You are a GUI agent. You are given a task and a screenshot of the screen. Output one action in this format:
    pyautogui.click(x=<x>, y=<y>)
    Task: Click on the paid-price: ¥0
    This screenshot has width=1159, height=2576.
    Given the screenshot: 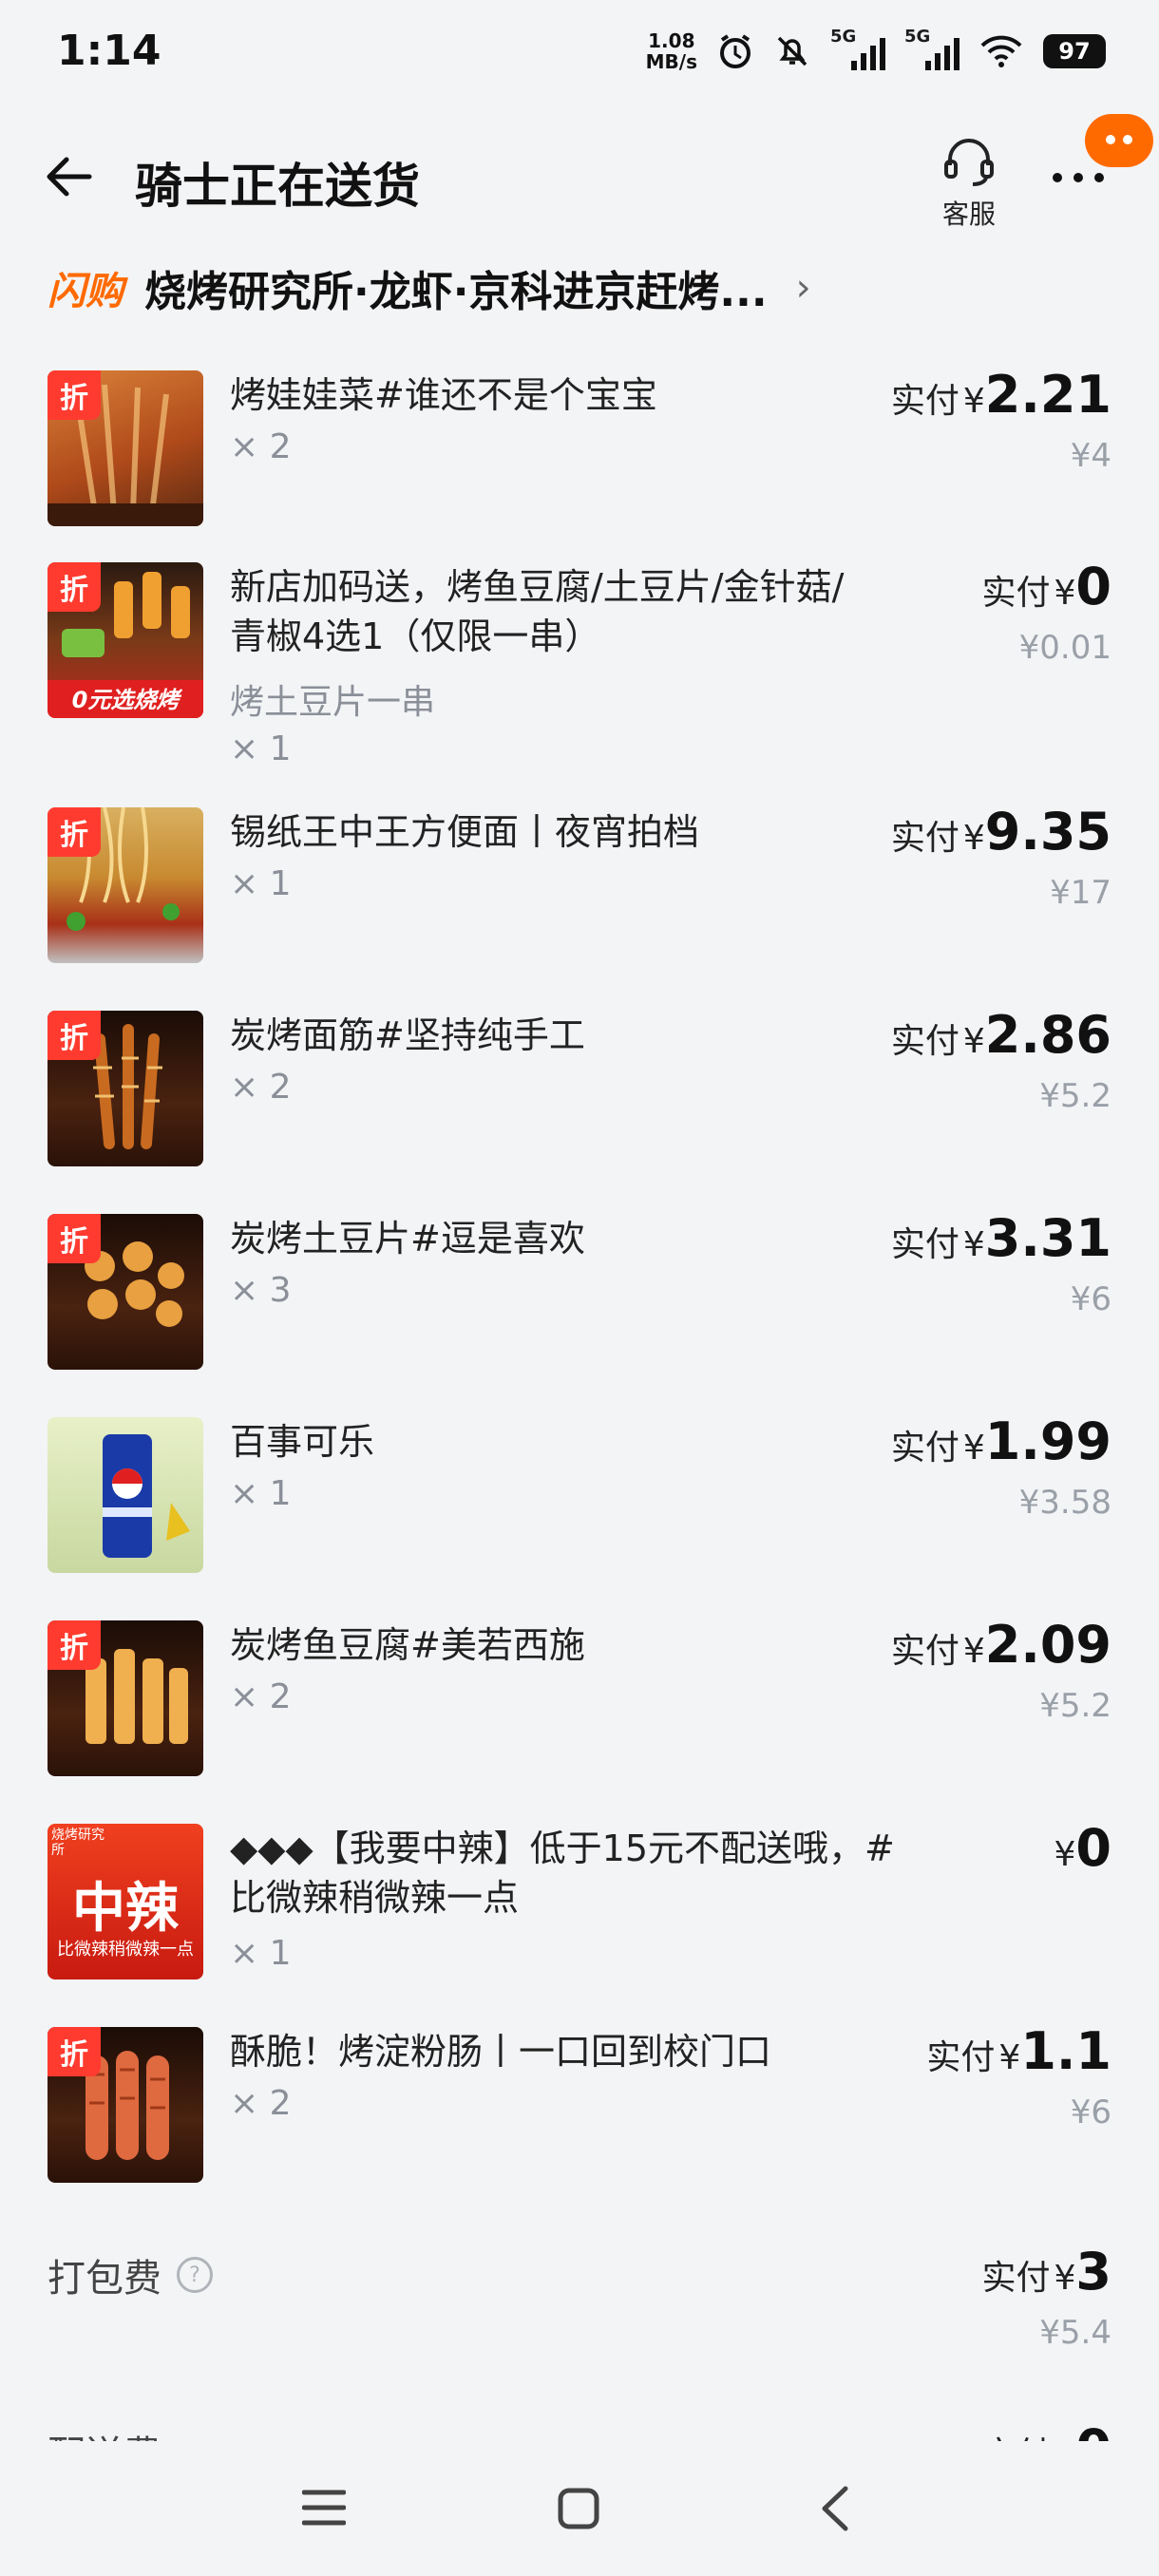 What is the action you would take?
    pyautogui.click(x=1083, y=1848)
    